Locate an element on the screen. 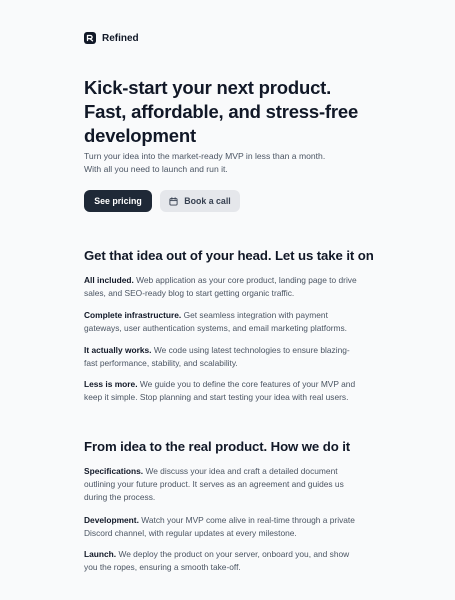 The width and height of the screenshot is (455, 600). hero-title-line: Kick-start your next product. is located at coordinates (208, 87).